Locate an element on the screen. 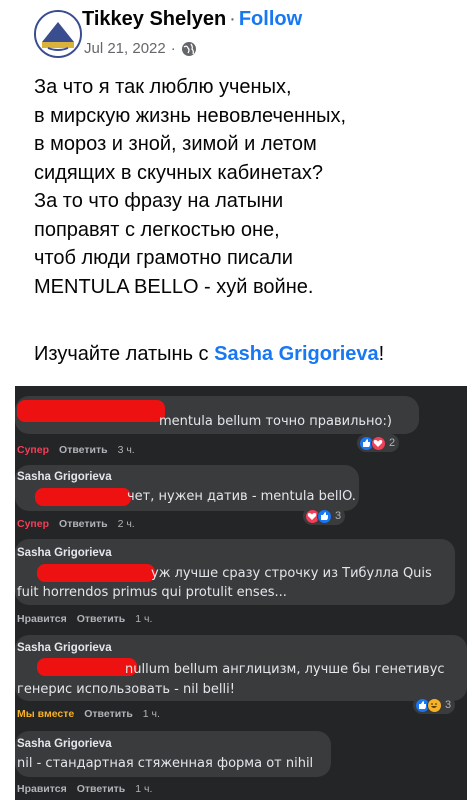  post-meta: Jul 21, 2022 · is located at coordinates (140, 48).